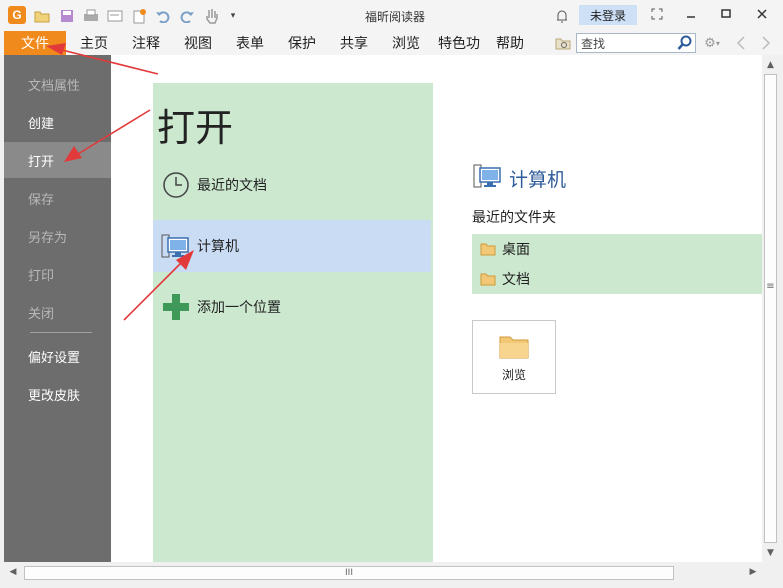 The width and height of the screenshot is (783, 588). What do you see at coordinates (120, 182) in the screenshot?
I see `annotation-arrows` at bounding box center [120, 182].